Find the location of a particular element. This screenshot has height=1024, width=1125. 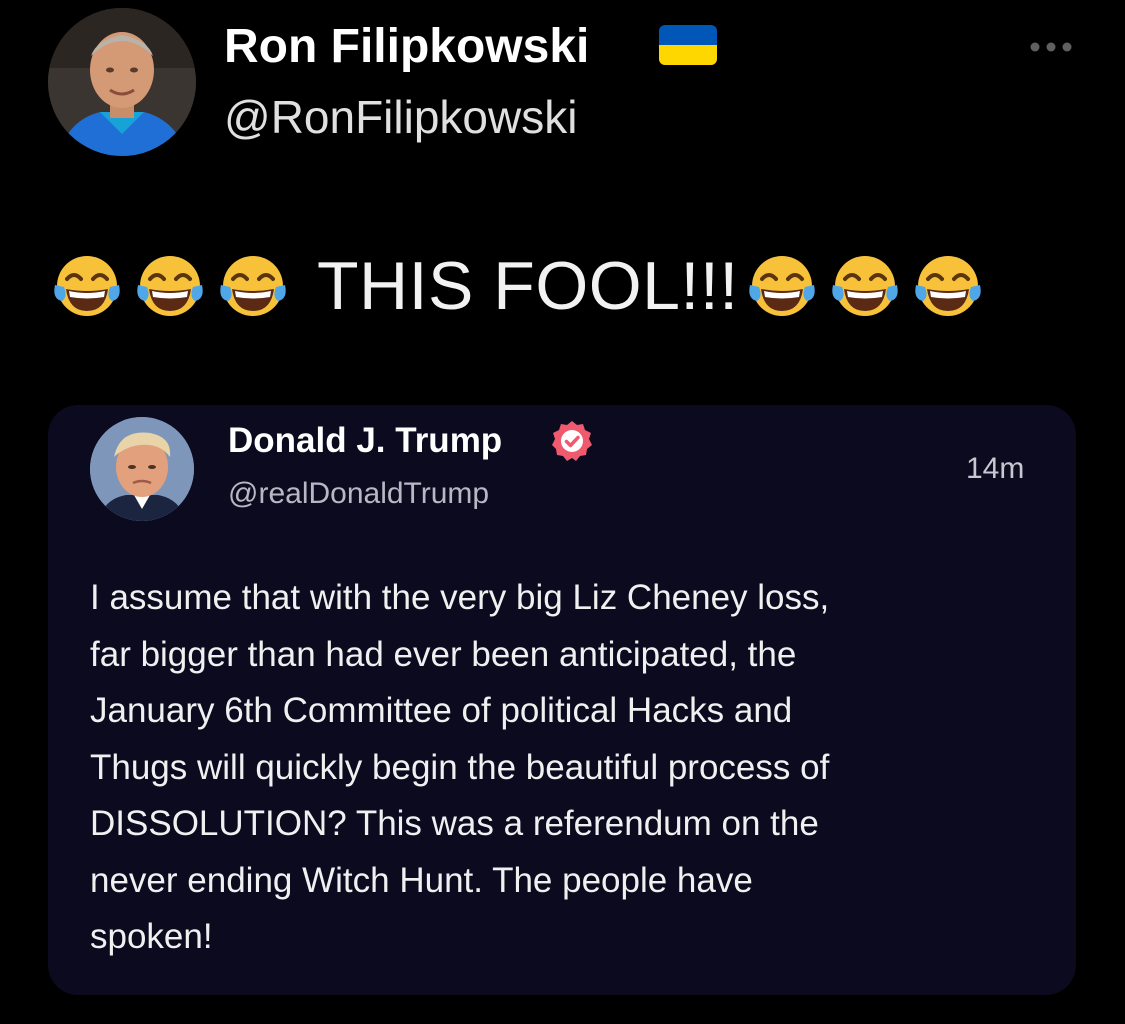

tweet-text: THIS FOOL!!! is located at coordinates (522, 286).